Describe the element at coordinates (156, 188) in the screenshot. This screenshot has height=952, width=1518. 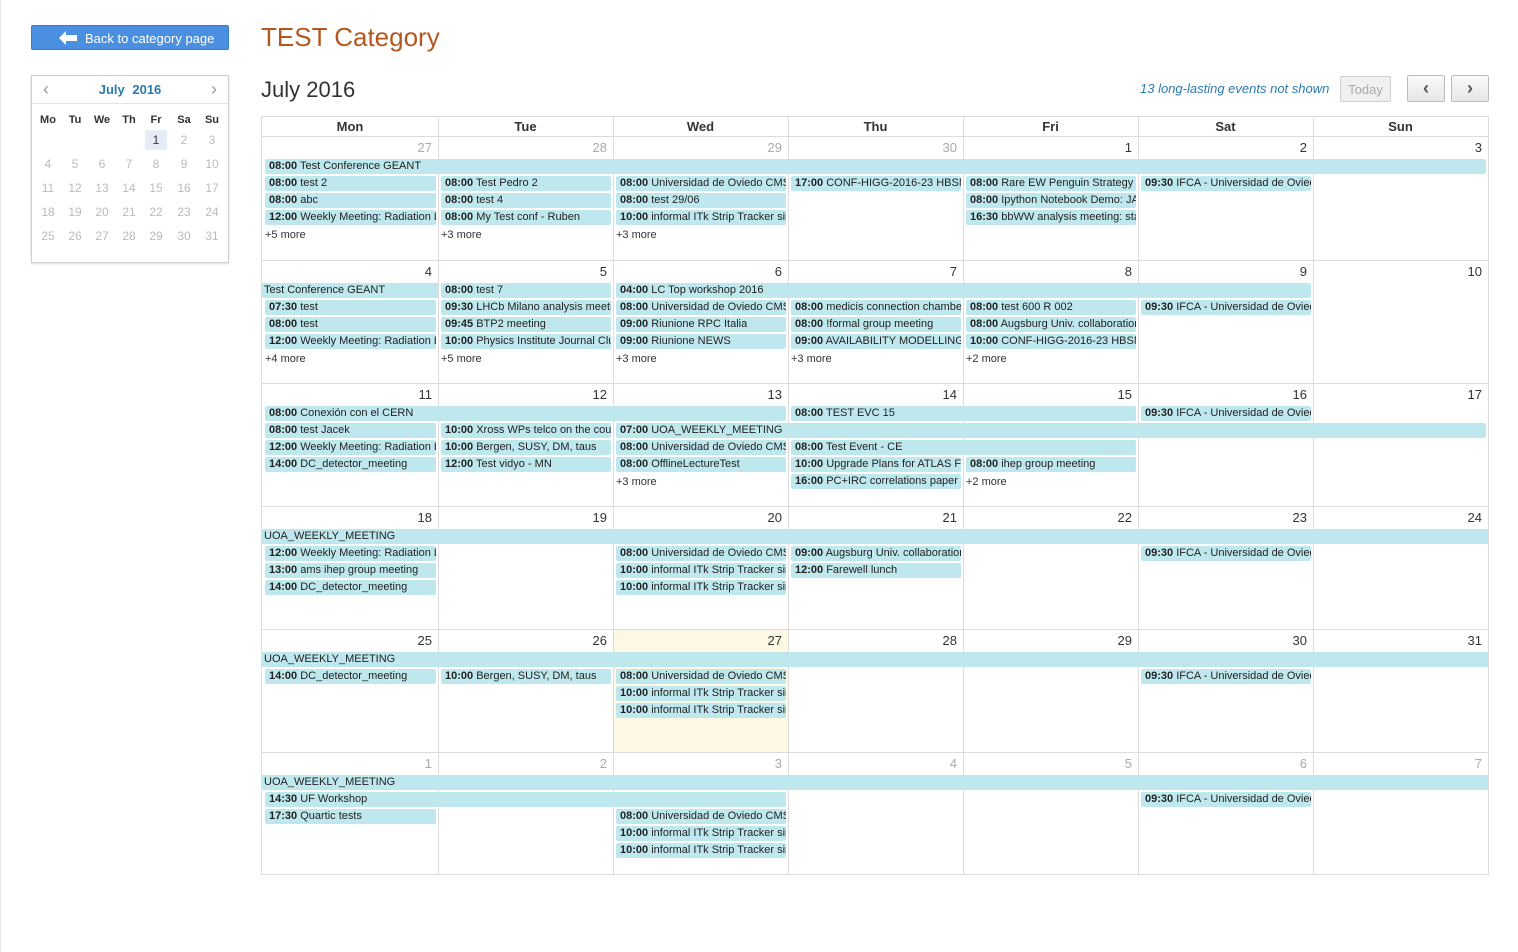
I see `mini-day: 15` at that location.